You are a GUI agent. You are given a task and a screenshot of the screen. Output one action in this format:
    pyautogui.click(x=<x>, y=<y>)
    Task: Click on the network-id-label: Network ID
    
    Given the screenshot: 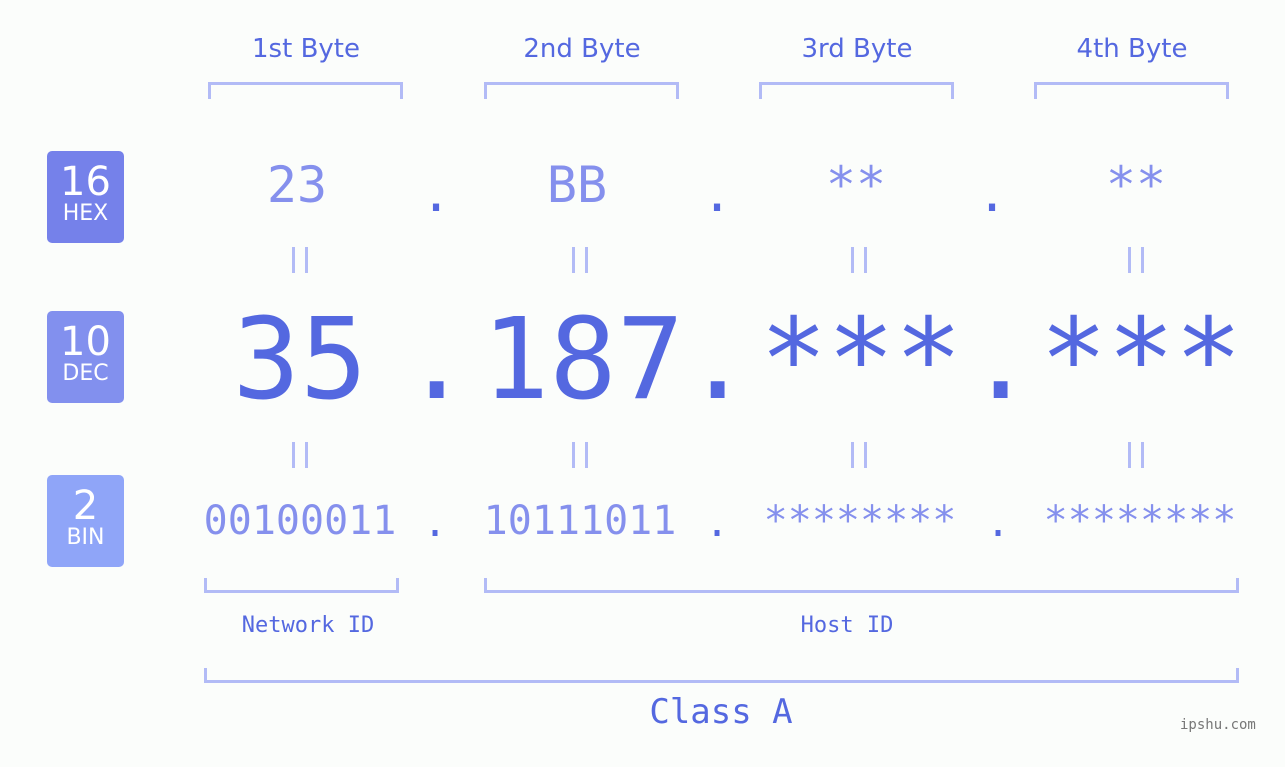 What is the action you would take?
    pyautogui.click(x=308, y=625)
    